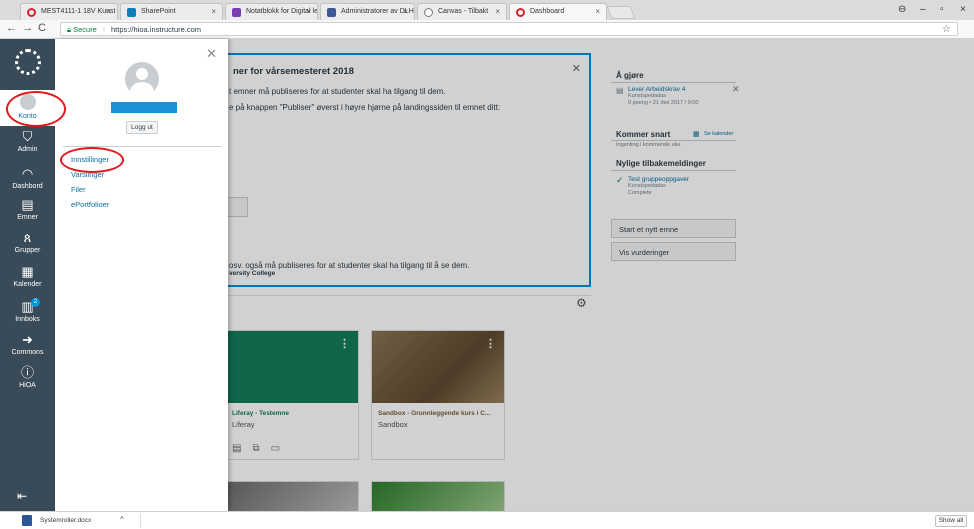 Image resolution: width=974 pixels, height=529 pixels. What do you see at coordinates (27, 372) in the screenshot?
I see `info-icon: ⓘ` at bounding box center [27, 372].